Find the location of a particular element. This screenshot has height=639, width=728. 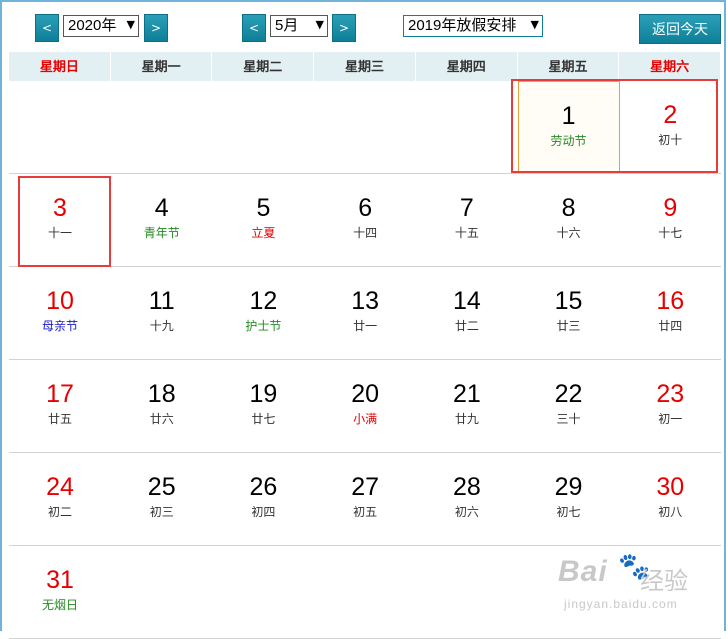

day-cell: 6 十四 is located at coordinates (365, 220).